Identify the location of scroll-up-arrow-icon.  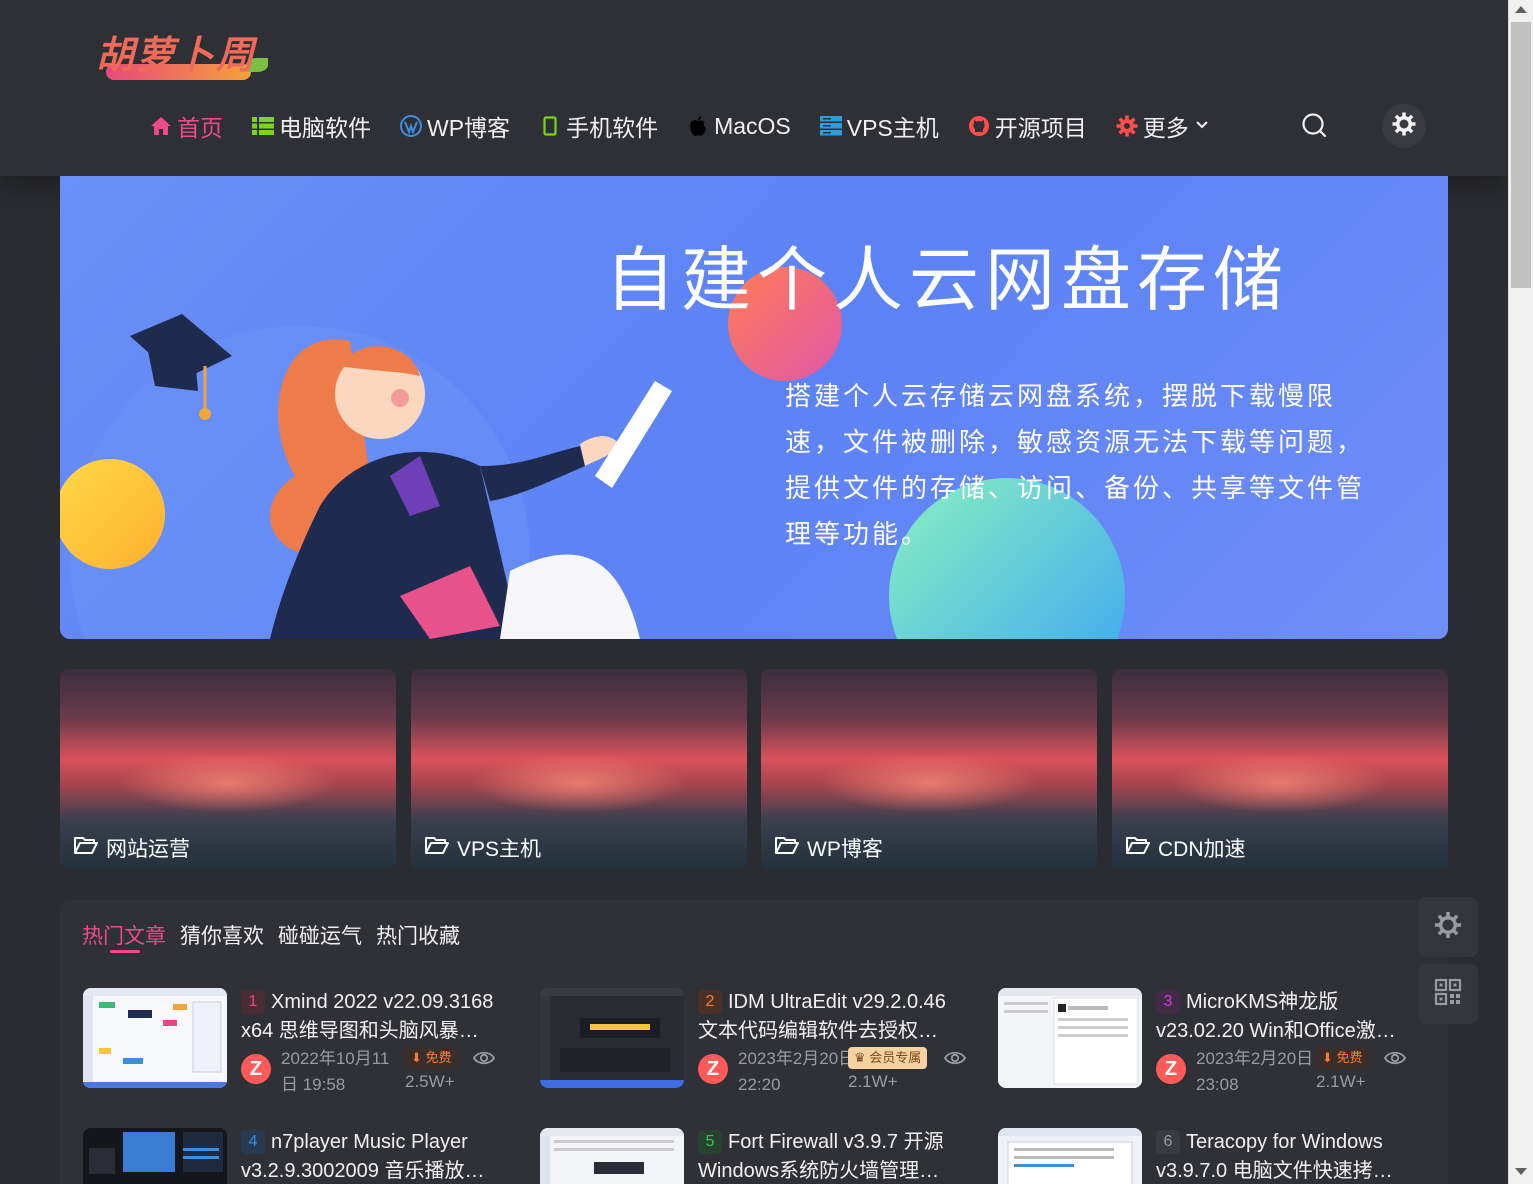
(1521, 9).